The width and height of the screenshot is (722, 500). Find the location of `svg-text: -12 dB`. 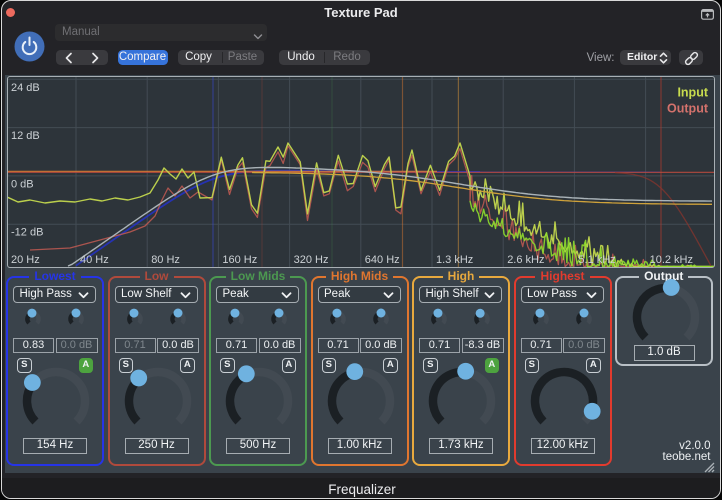

svg-text: -12 dB is located at coordinates (27, 232).